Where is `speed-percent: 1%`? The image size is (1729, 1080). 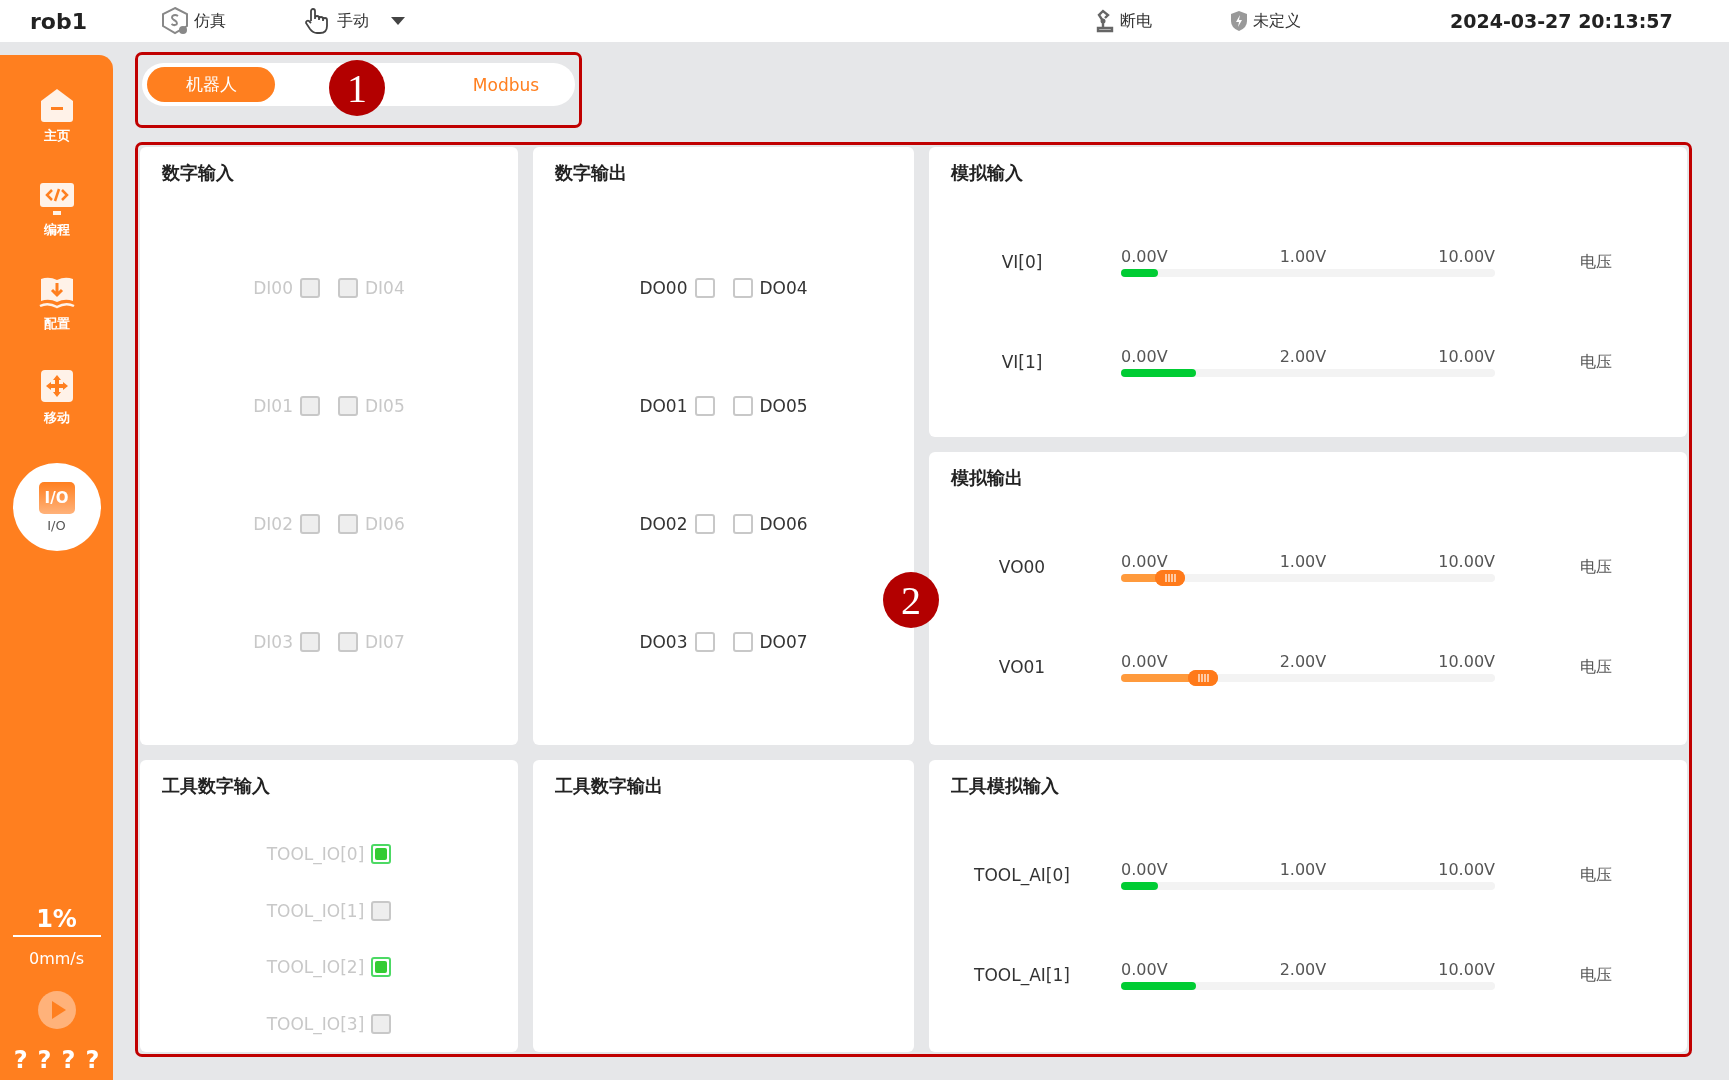
speed-percent: 1% is located at coordinates (56, 921).